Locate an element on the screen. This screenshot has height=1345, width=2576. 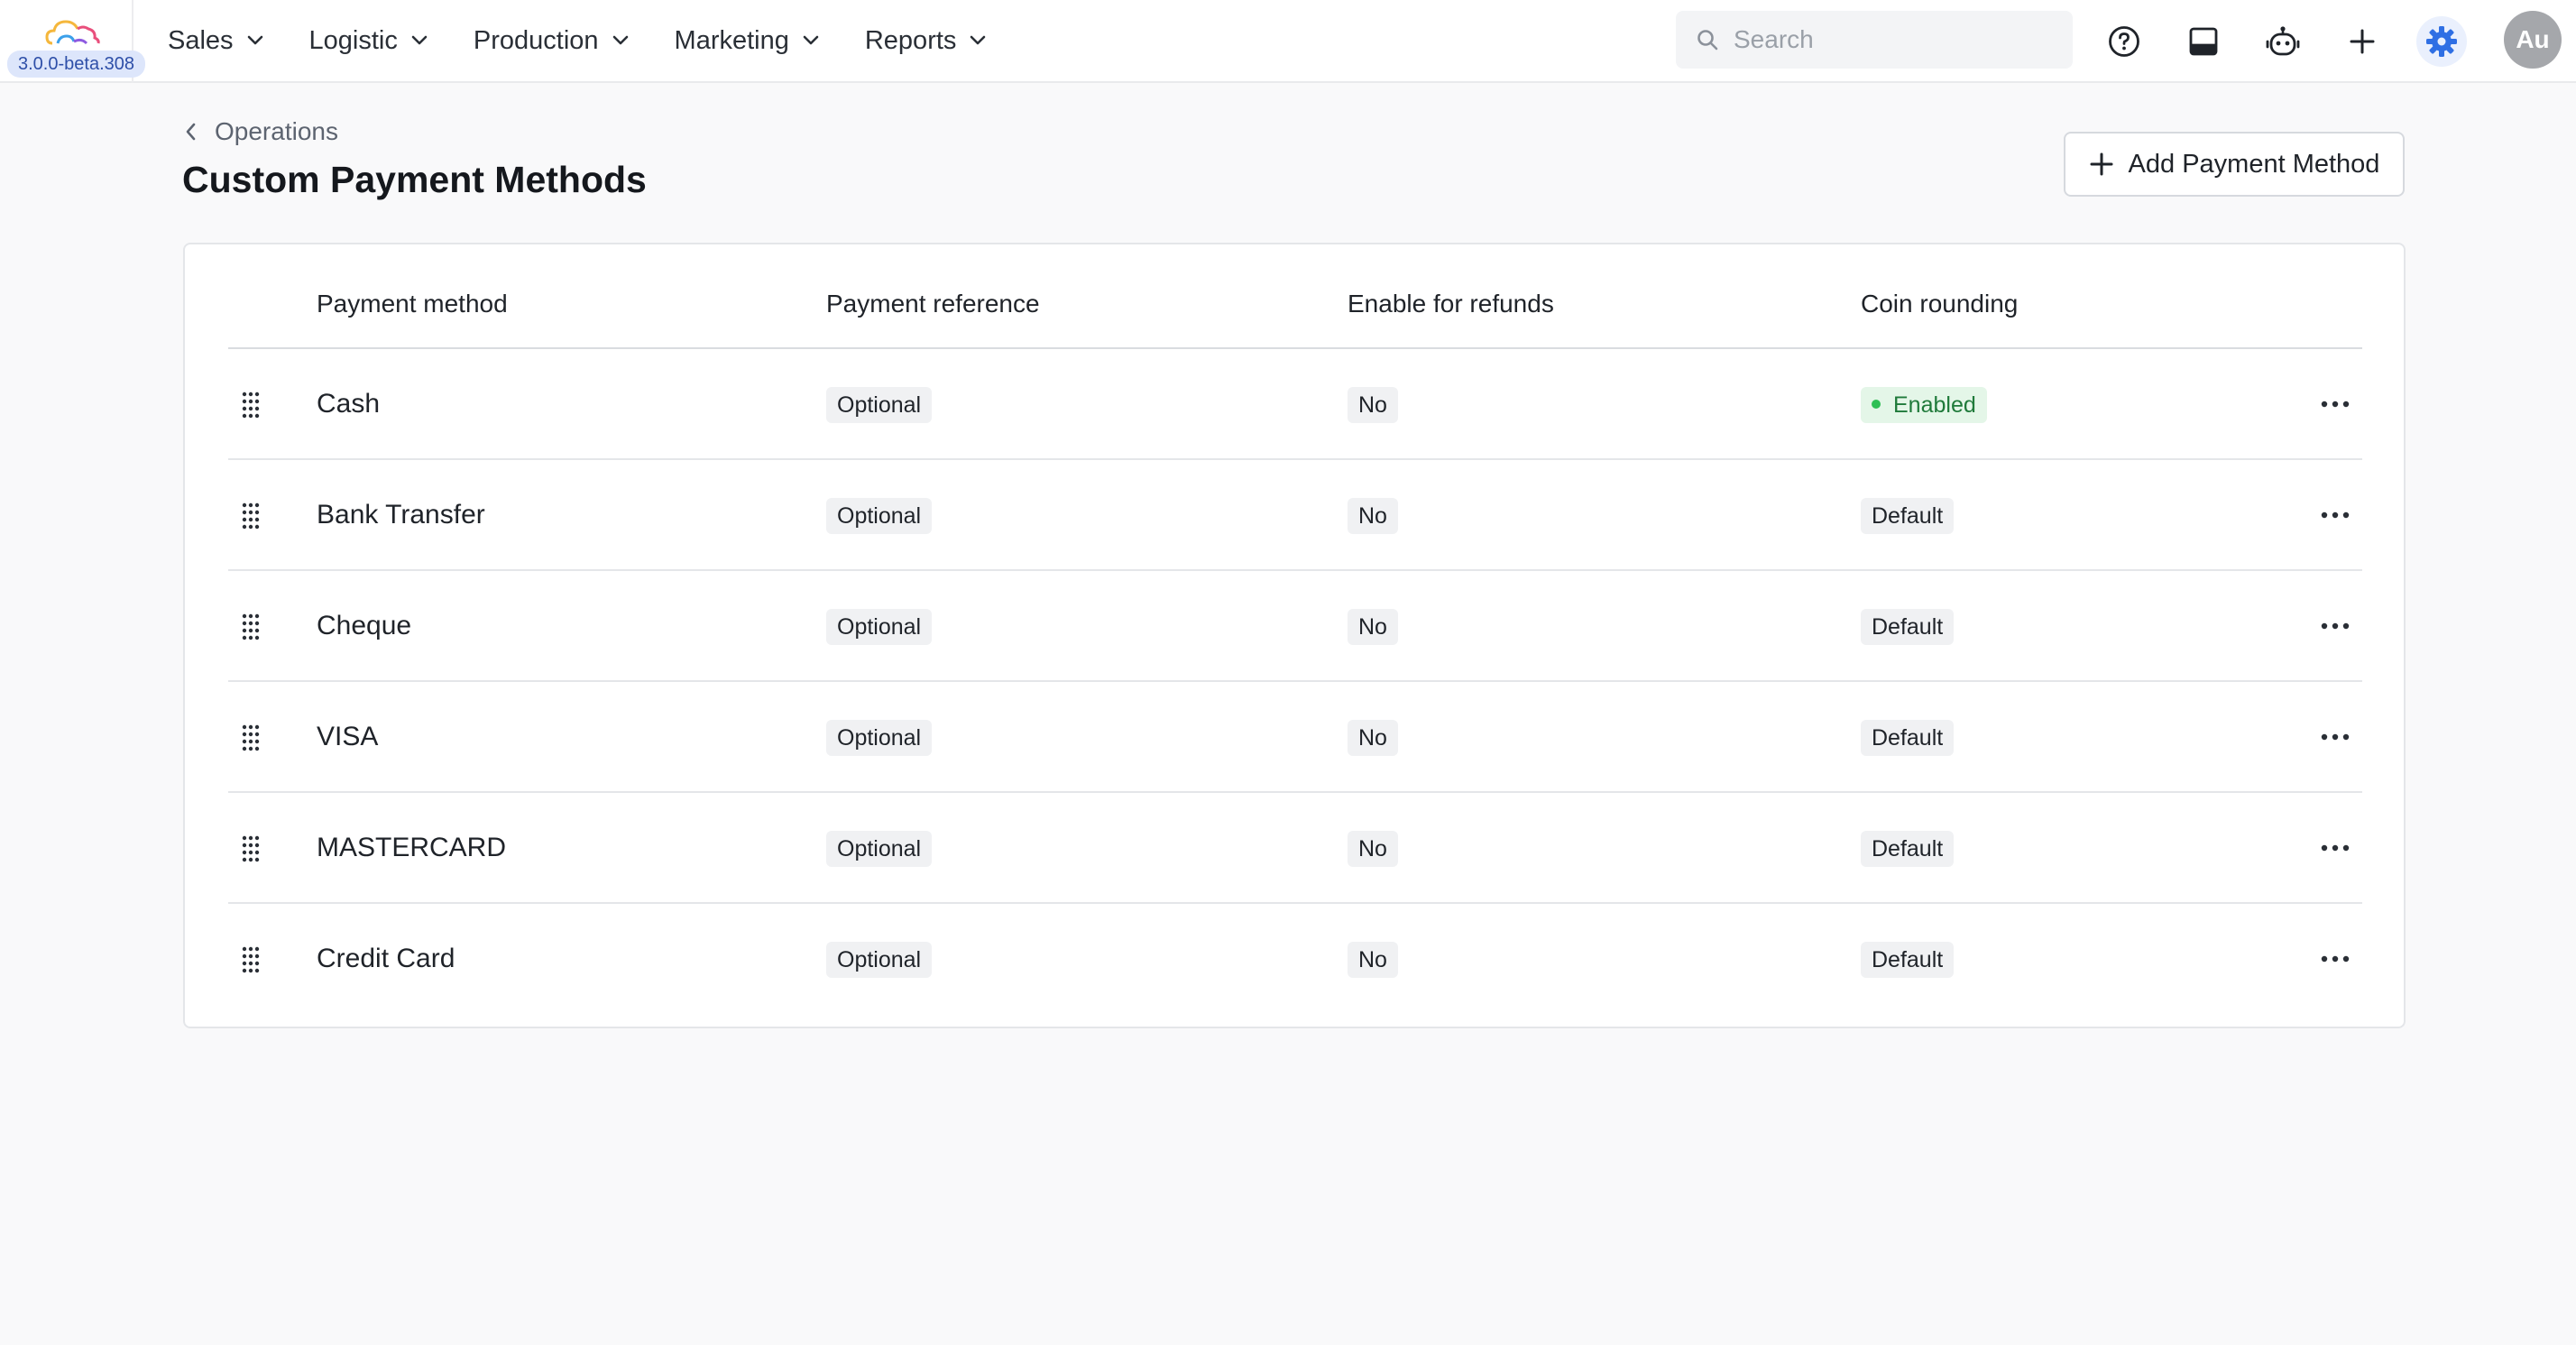
help-button is located at coordinates (2124, 41).